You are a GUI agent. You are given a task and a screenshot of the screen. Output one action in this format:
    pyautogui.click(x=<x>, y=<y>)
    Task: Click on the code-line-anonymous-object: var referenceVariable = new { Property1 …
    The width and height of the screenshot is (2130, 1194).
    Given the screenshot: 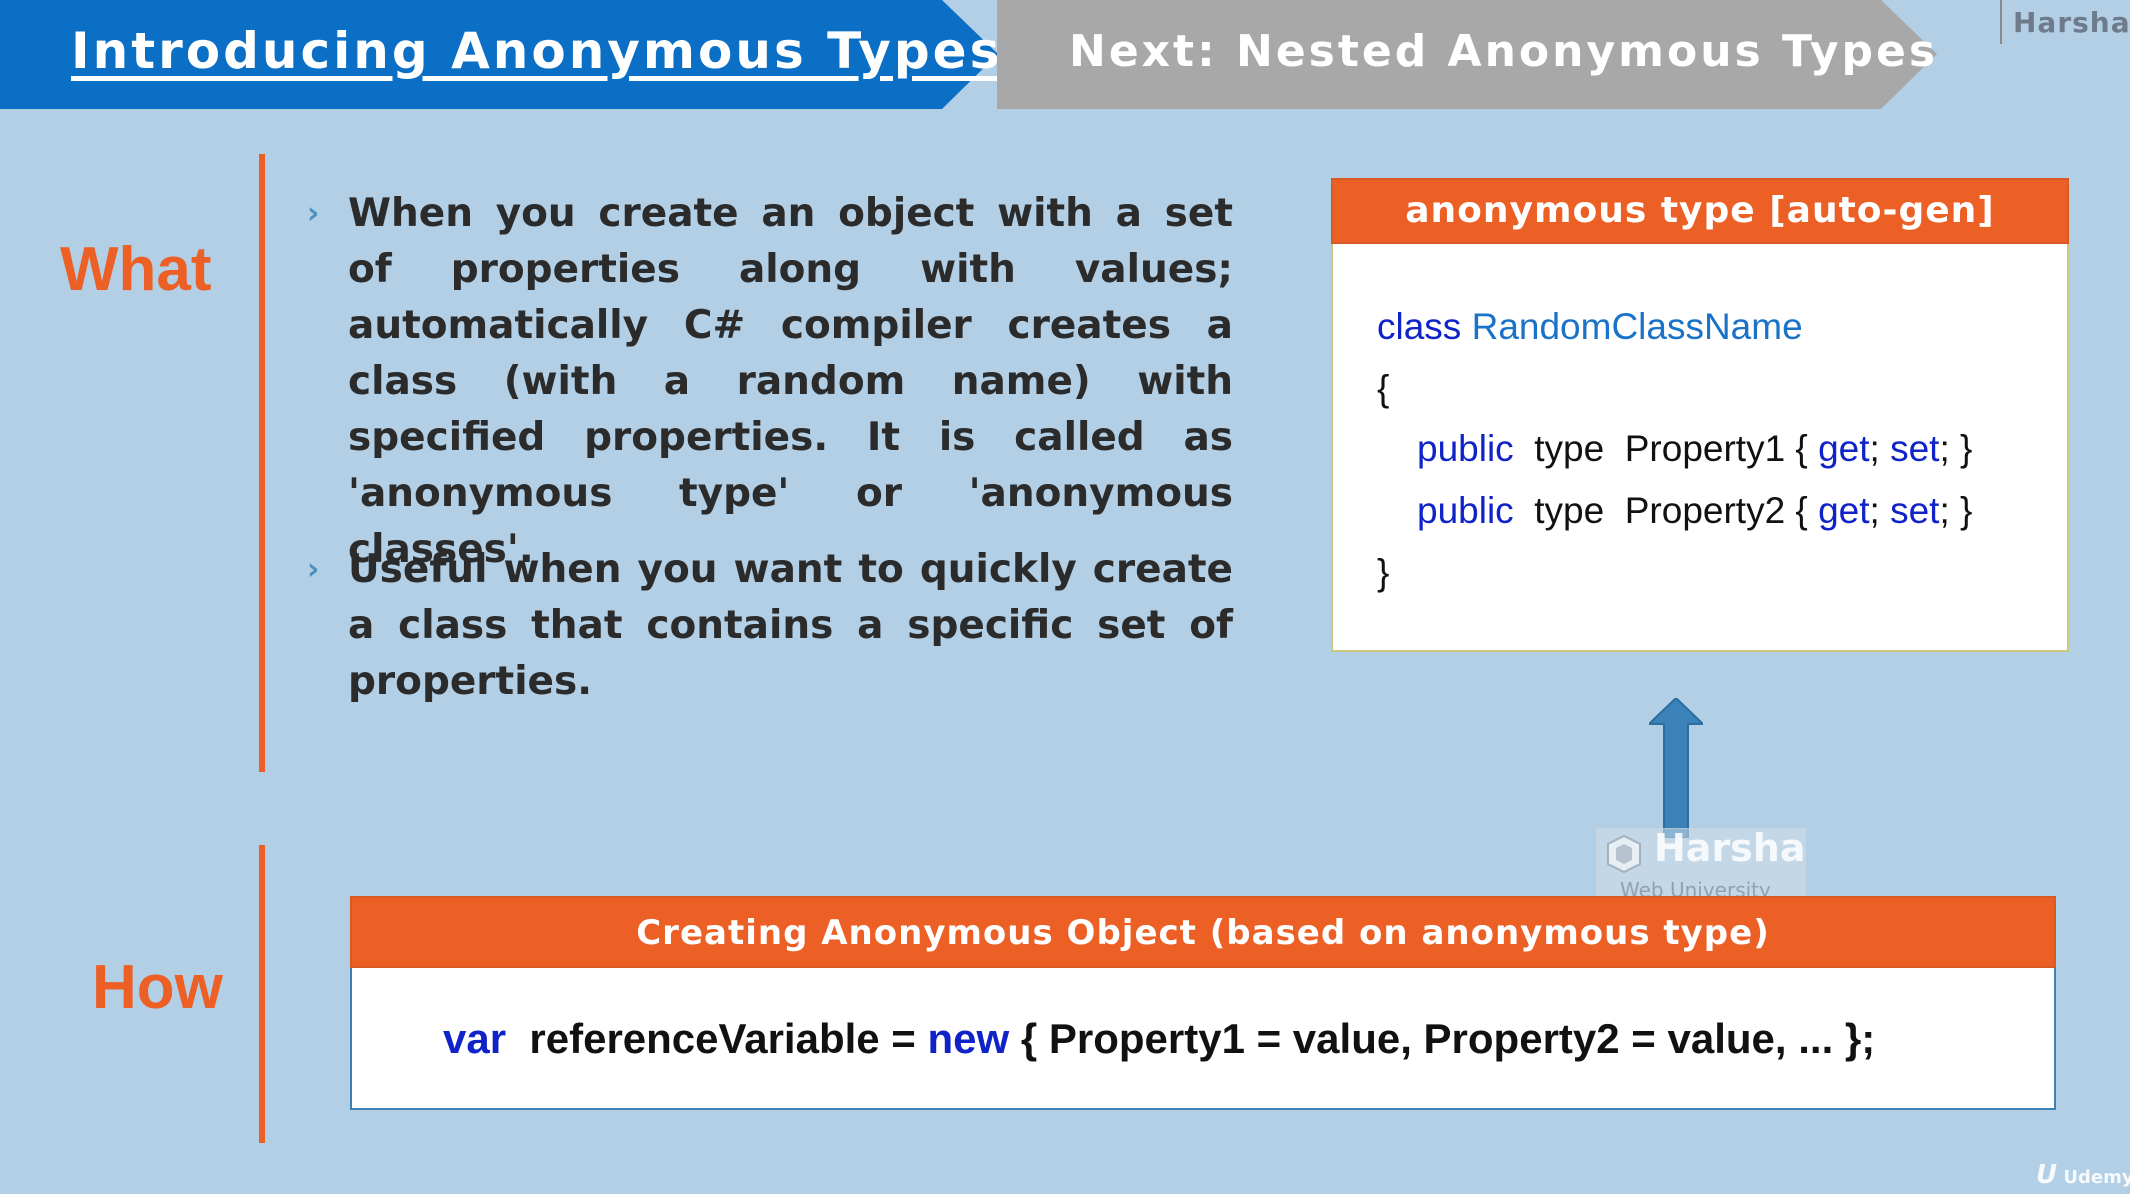 What is the action you would take?
    pyautogui.click(x=1159, y=1039)
    